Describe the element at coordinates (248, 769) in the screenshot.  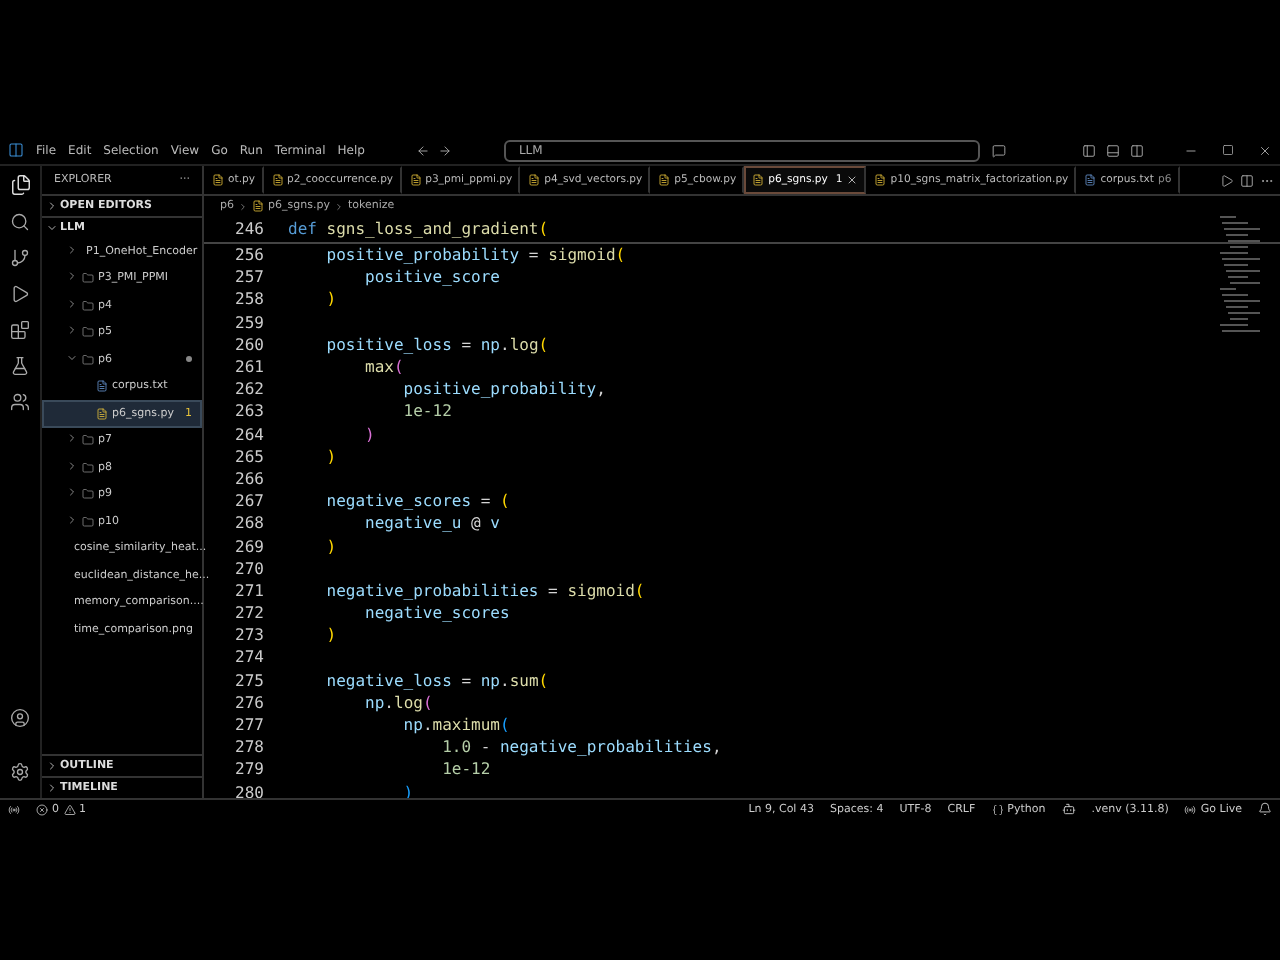
I see `line-number: 279` at that location.